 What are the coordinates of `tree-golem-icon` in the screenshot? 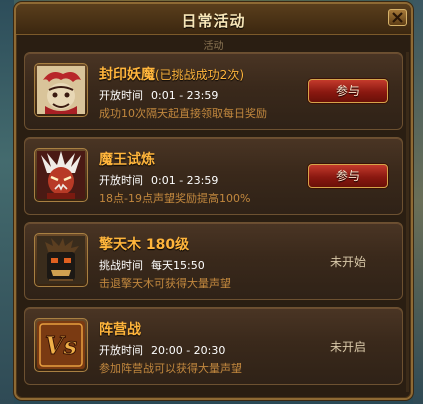 It's located at (61, 260).